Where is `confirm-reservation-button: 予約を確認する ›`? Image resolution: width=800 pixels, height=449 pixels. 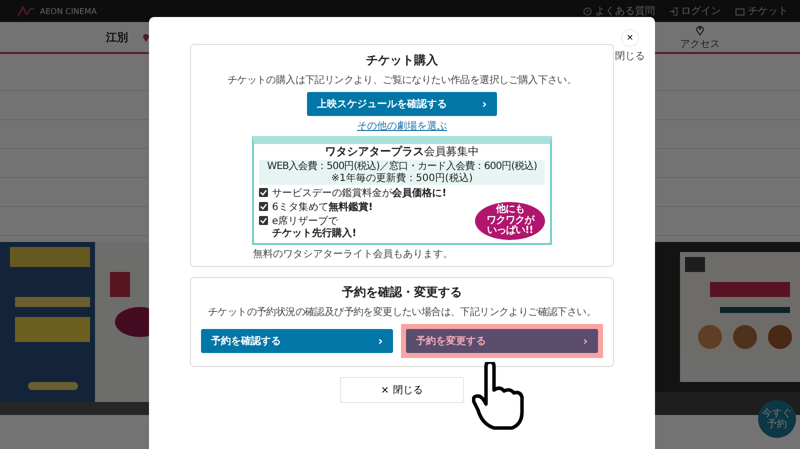 confirm-reservation-button: 予約を確認する › is located at coordinates (297, 341).